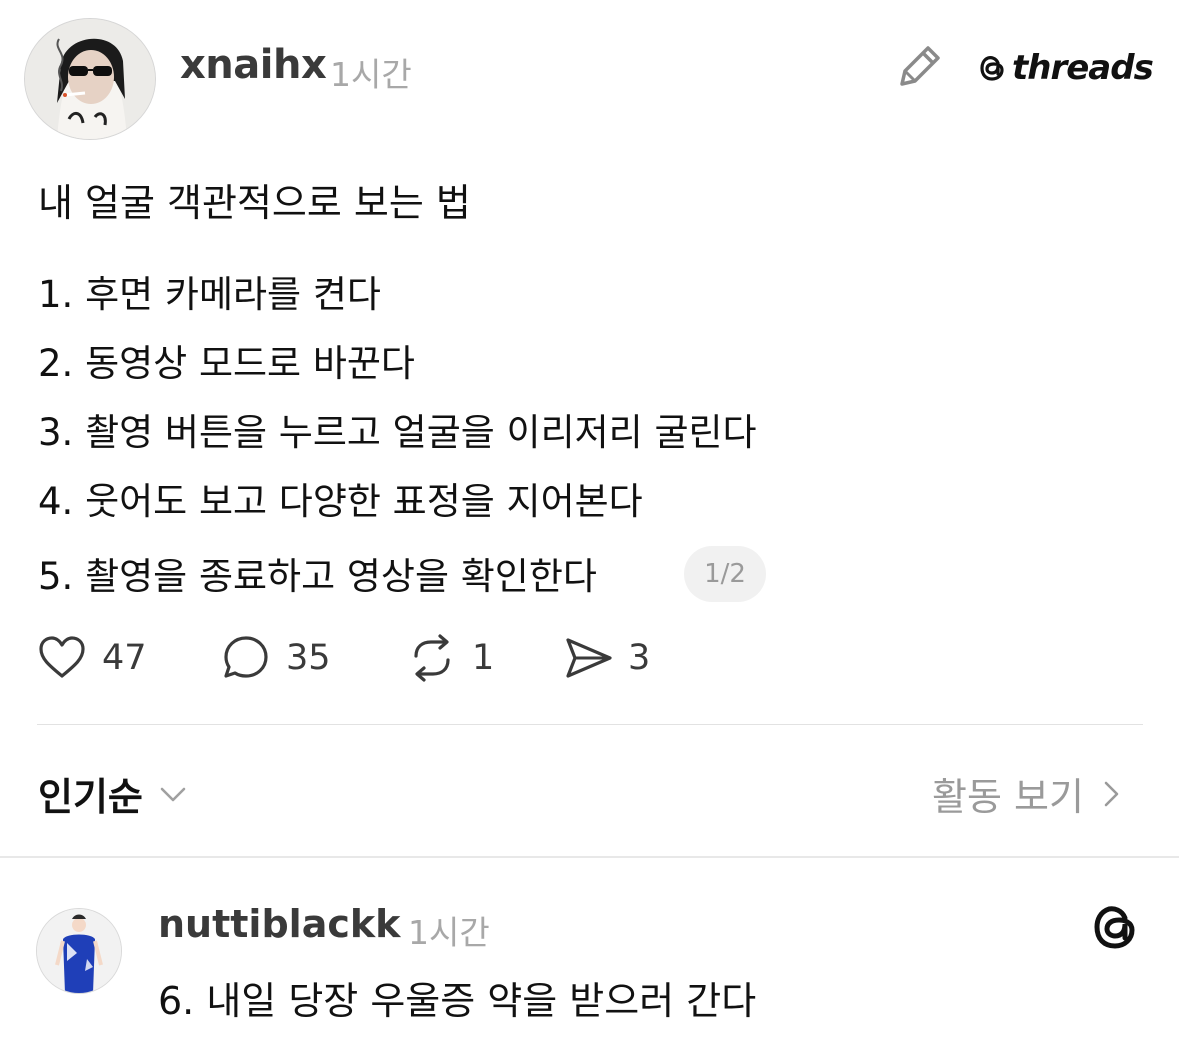  What do you see at coordinates (275, 658) in the screenshot?
I see `comment-button: 35` at bounding box center [275, 658].